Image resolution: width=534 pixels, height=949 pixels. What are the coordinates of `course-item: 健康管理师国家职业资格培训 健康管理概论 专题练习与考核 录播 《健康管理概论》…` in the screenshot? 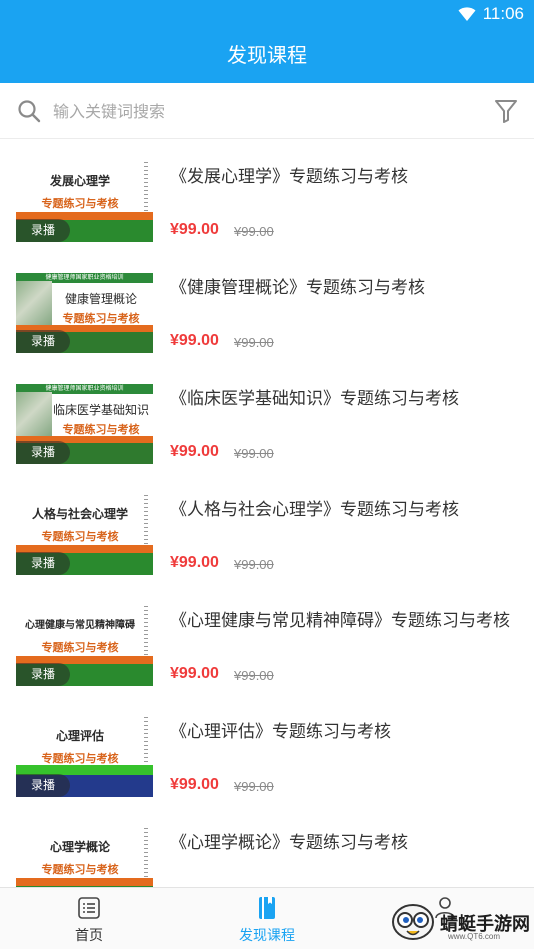 It's located at (267, 306).